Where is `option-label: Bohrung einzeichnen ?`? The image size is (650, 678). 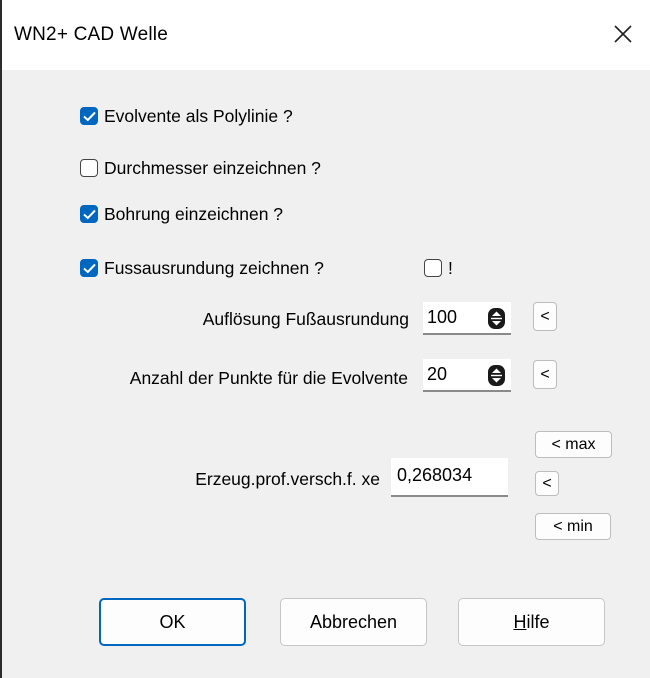 option-label: Bohrung einzeichnen ? is located at coordinates (194, 213).